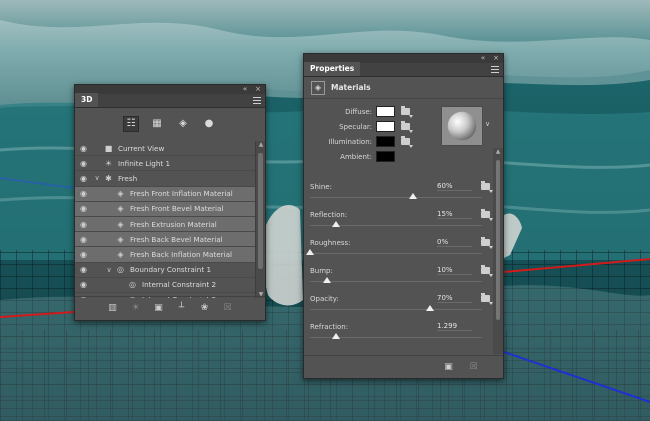 The height and width of the screenshot is (421, 650). I want to click on scene-tree-label: Boundary Constraint 1, so click(171, 270).